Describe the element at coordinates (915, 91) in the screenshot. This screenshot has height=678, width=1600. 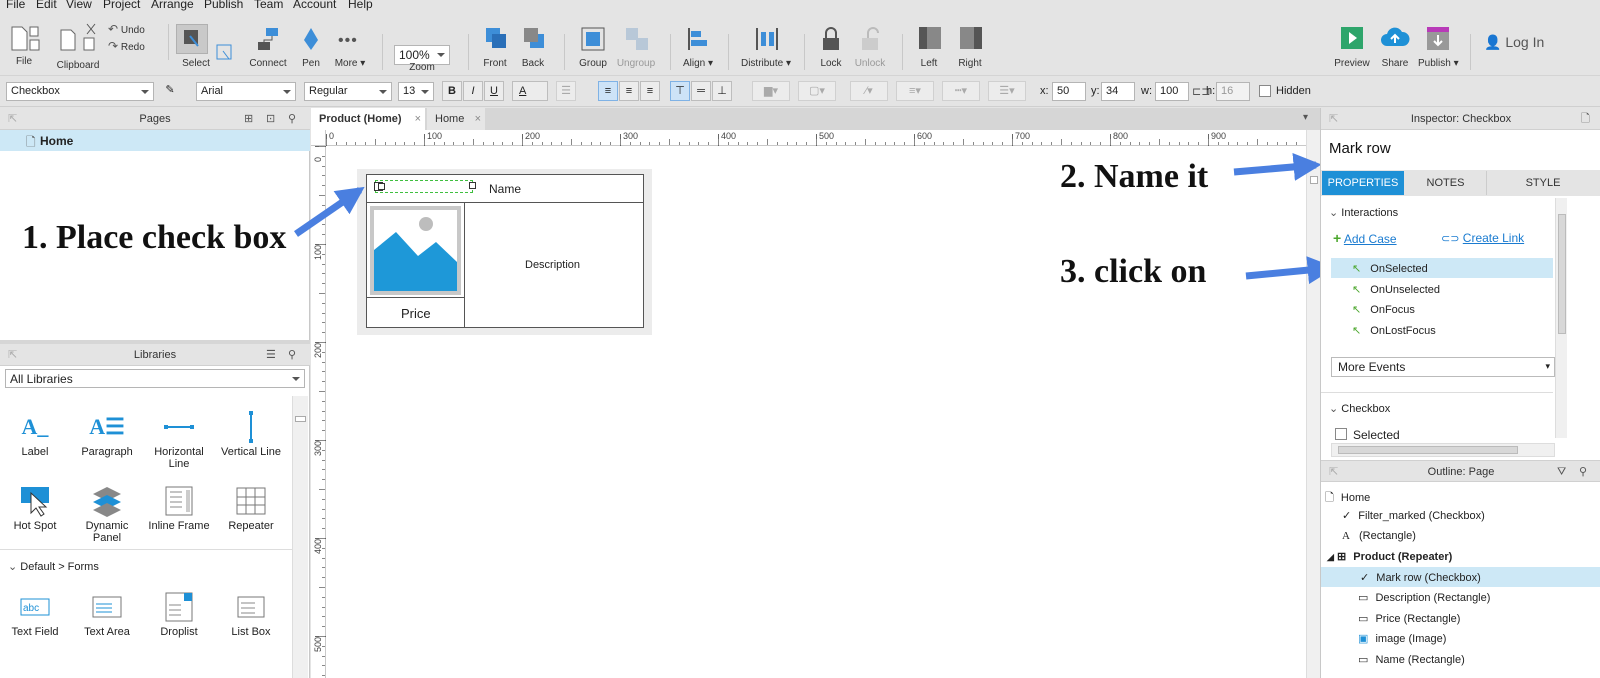
I see `line-width-icon: ≡▾` at that location.